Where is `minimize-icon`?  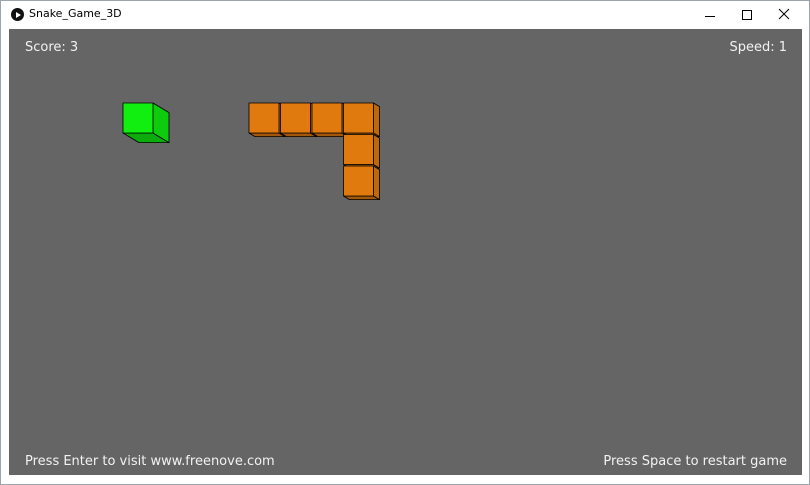 minimize-icon is located at coordinates (710, 16).